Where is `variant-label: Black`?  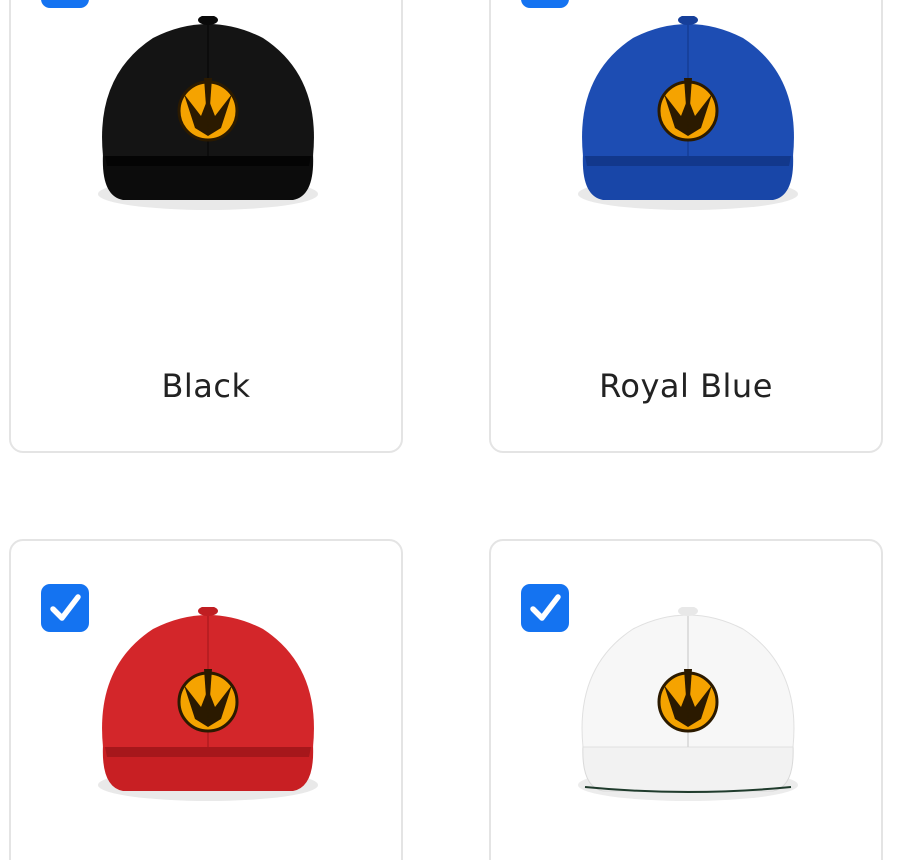 variant-label: Black is located at coordinates (206, 386).